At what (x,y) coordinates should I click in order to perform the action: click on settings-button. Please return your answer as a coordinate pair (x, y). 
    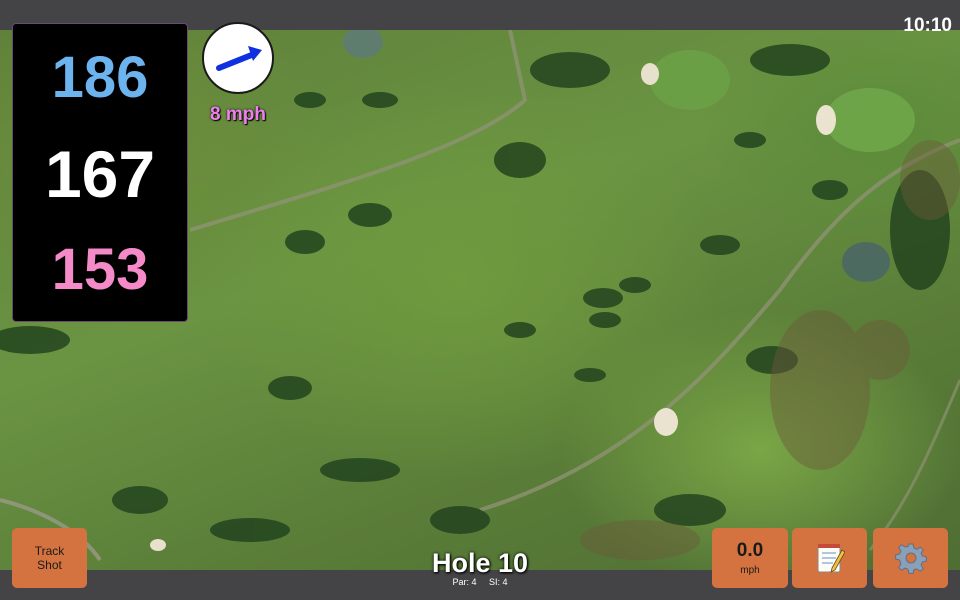
    Looking at the image, I should click on (910, 558).